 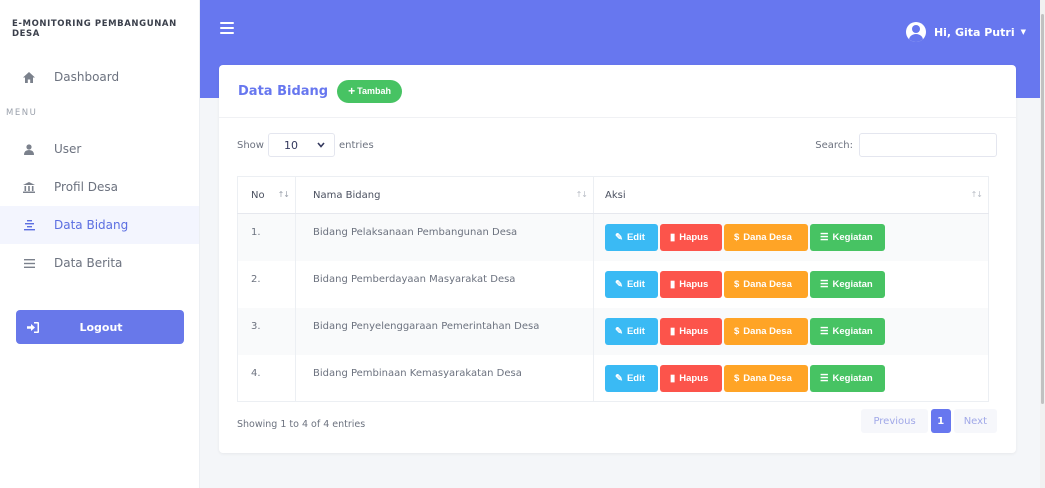 What do you see at coordinates (374, 91) in the screenshot?
I see `add-button-label: Tambah` at bounding box center [374, 91].